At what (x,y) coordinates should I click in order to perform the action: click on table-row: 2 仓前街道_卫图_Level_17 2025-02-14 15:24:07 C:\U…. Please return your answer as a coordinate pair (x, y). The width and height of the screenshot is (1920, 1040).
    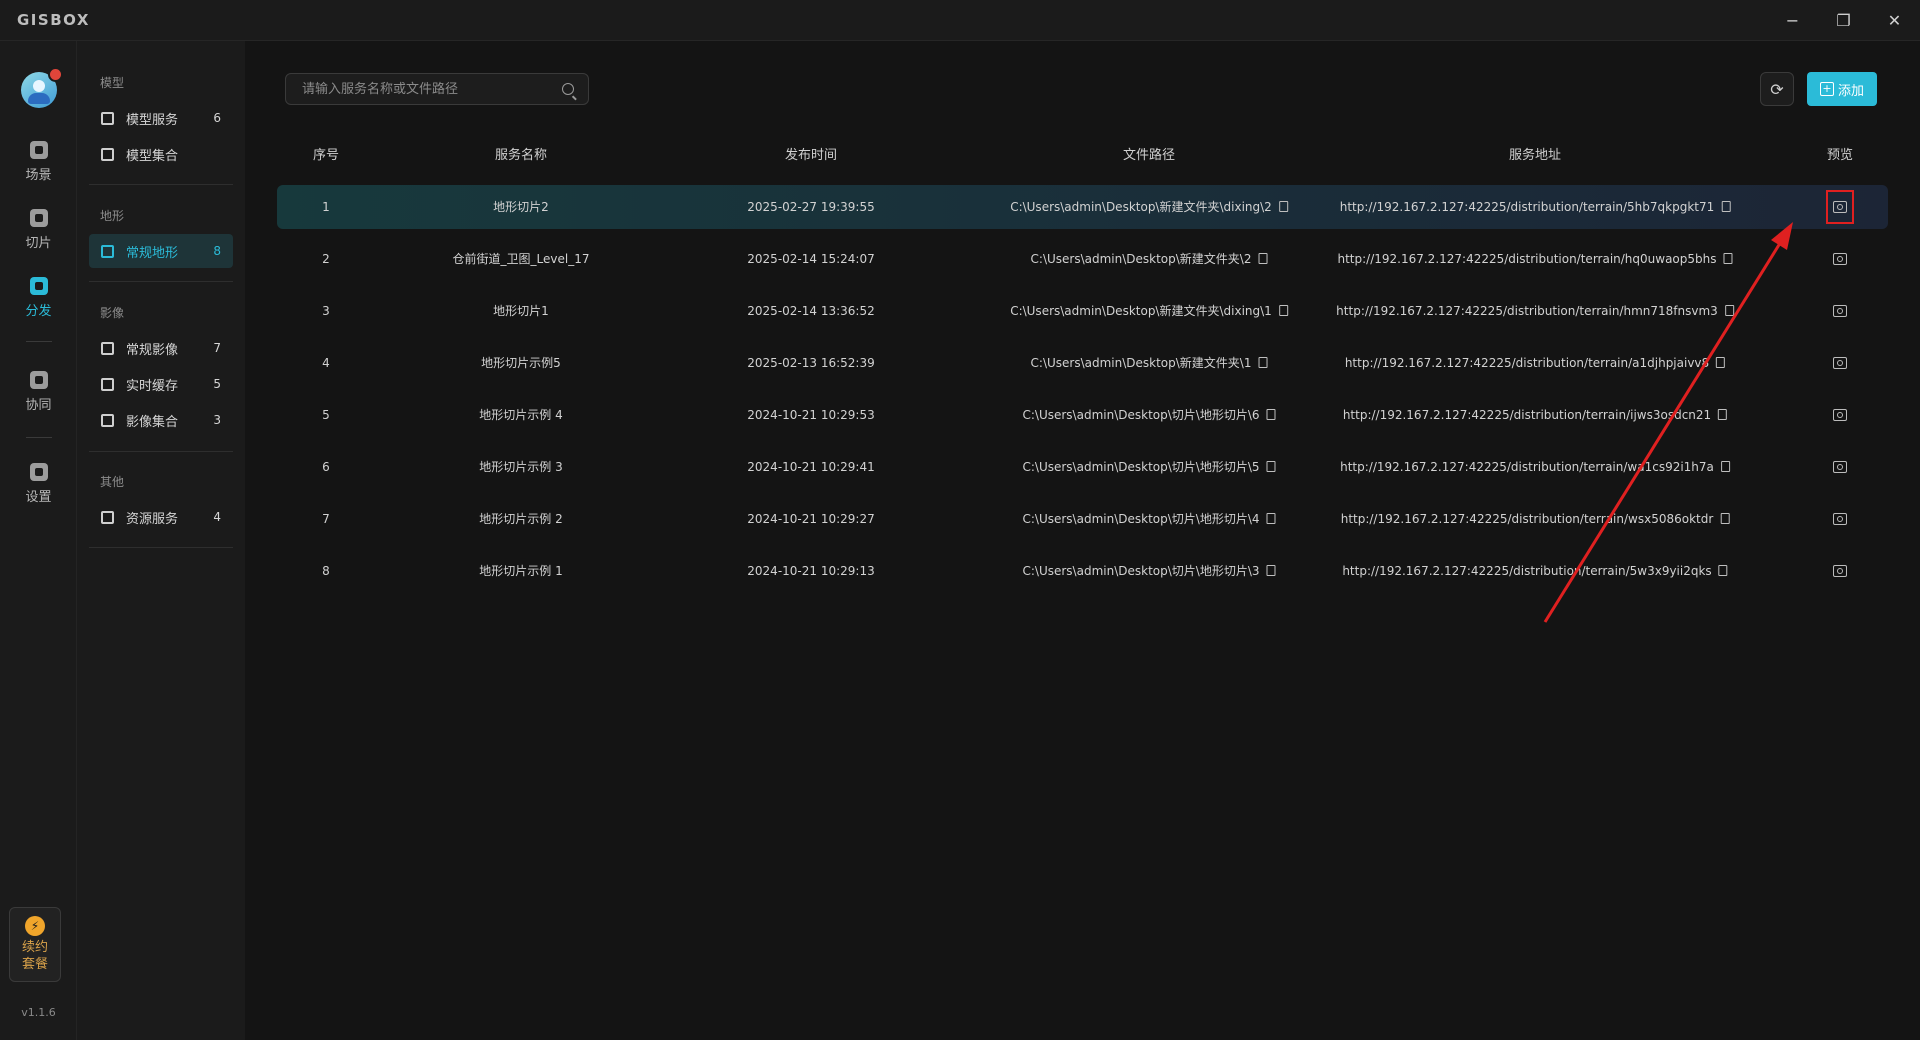
    Looking at the image, I should click on (1082, 259).